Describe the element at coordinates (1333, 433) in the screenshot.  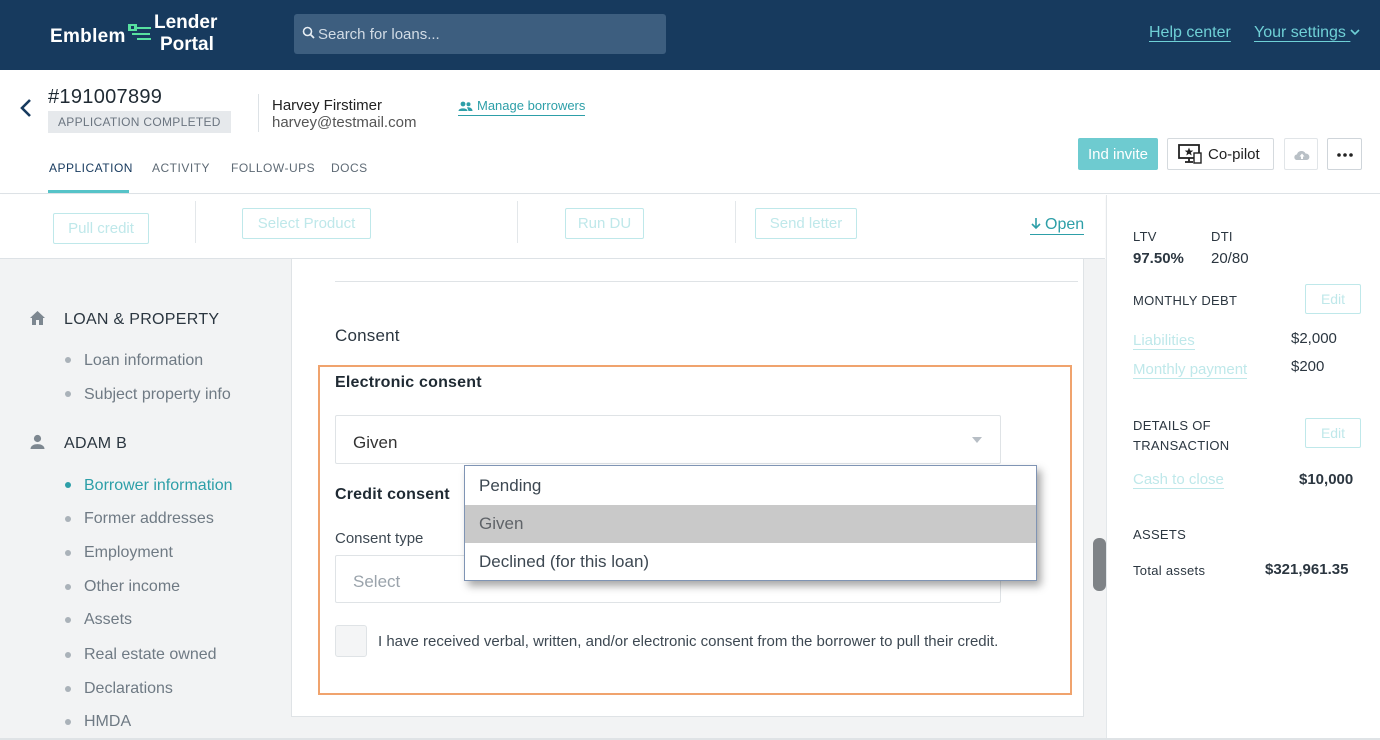
I see `transaction-edit-button: Edit` at that location.